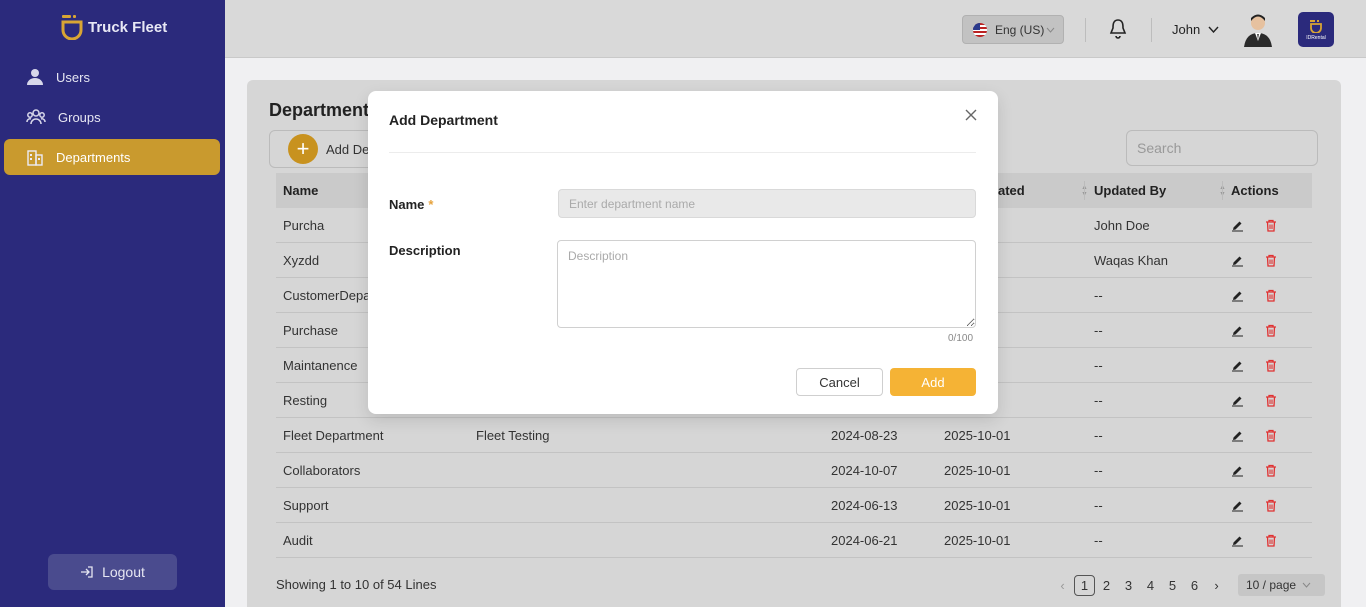 This screenshot has height=607, width=1366. I want to click on name-field-label: Name *, so click(411, 204).